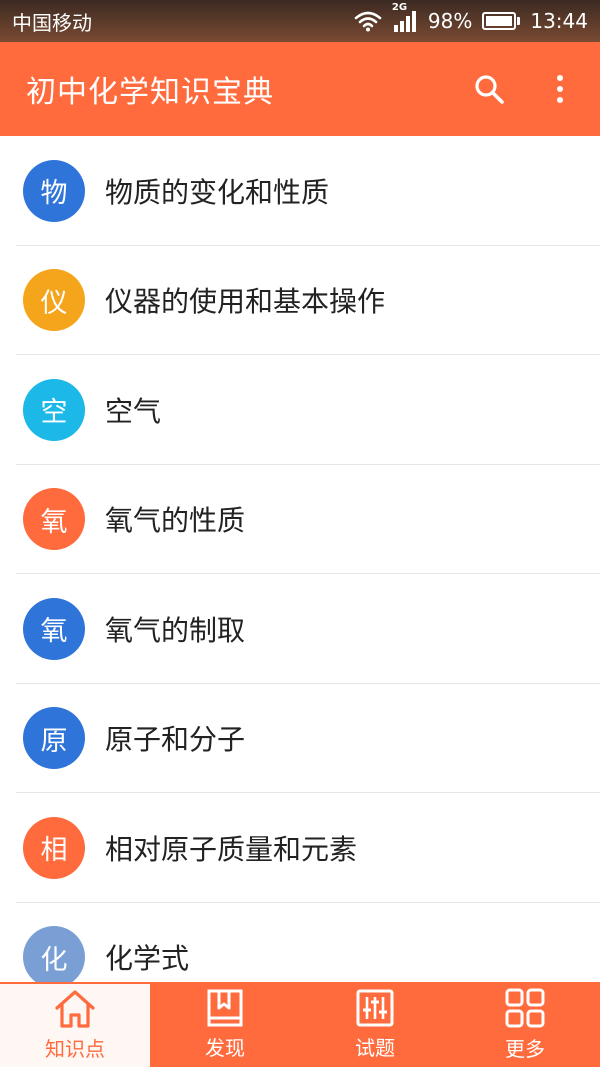 The width and height of the screenshot is (600, 1067). I want to click on sliders-icon, so click(375, 1008).